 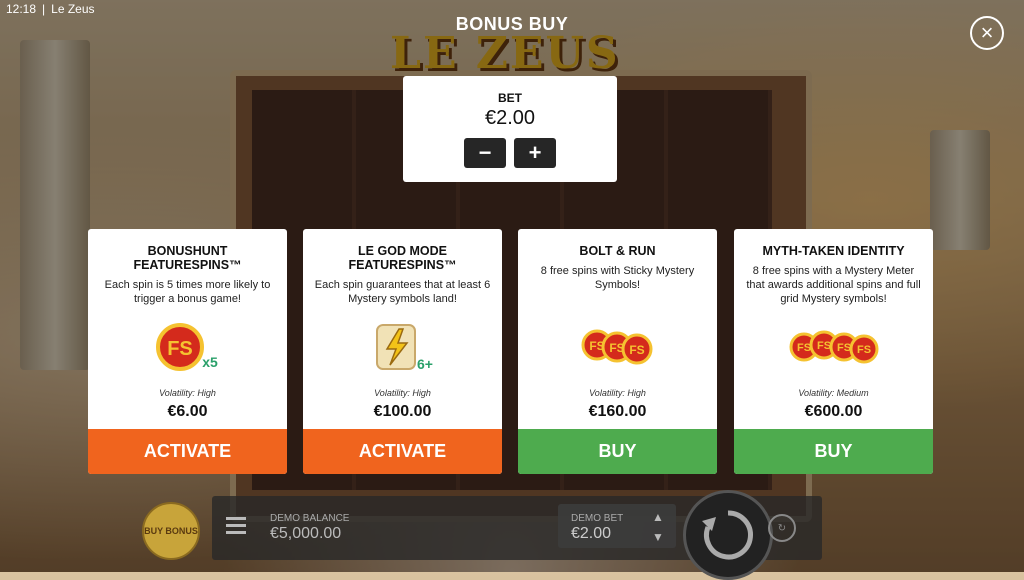 What do you see at coordinates (591, 533) in the screenshot?
I see `demo-bet-value: €2.00` at bounding box center [591, 533].